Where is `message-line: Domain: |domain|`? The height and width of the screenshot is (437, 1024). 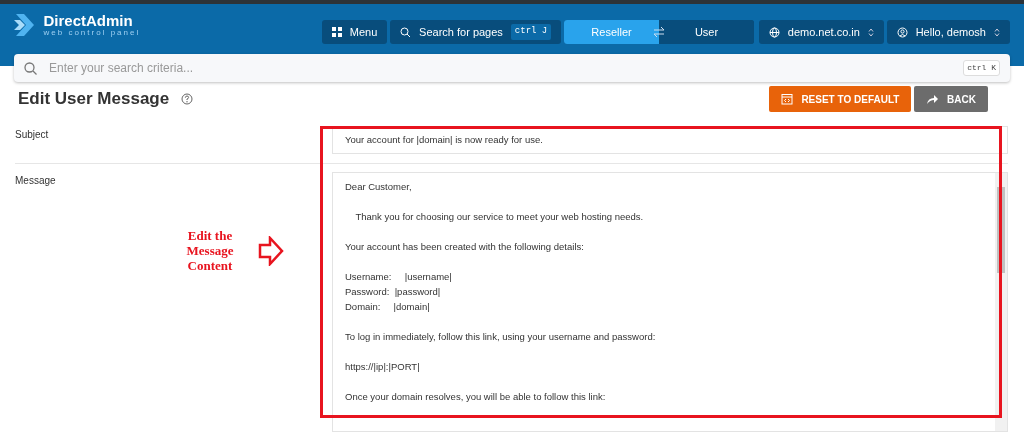 message-line: Domain: |domain| is located at coordinates (388, 307).